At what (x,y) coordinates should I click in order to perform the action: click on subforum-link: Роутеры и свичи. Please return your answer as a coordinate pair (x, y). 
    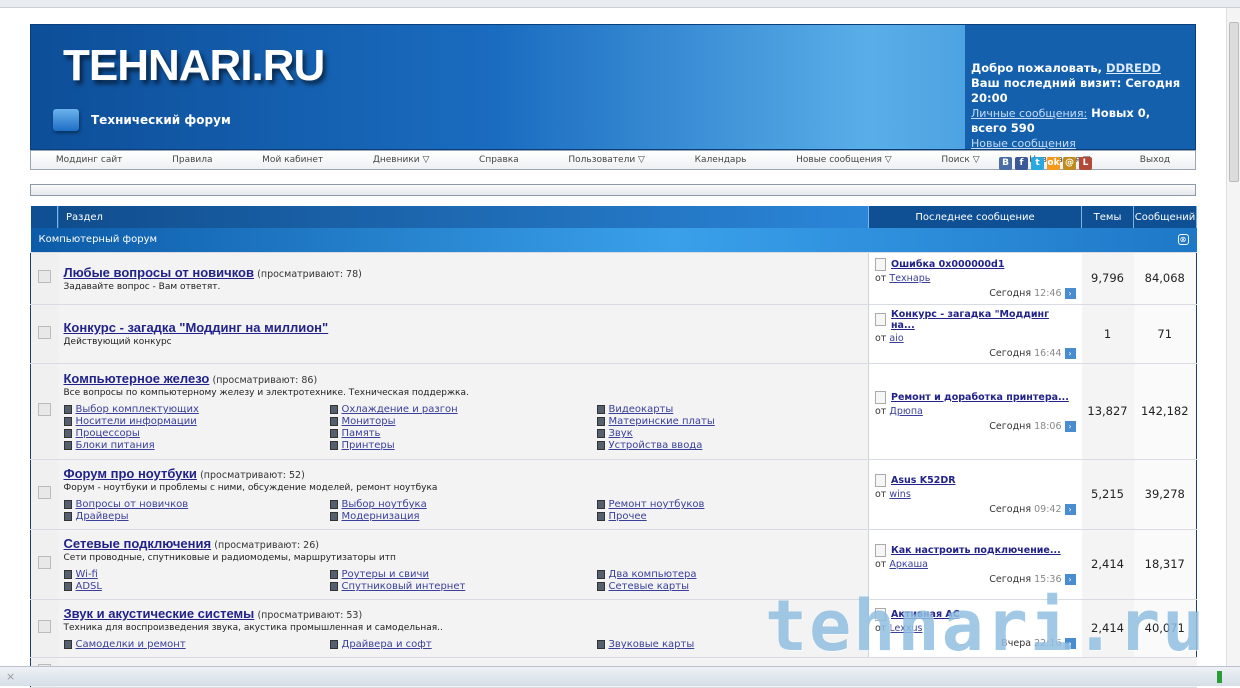
    Looking at the image, I should click on (463, 574).